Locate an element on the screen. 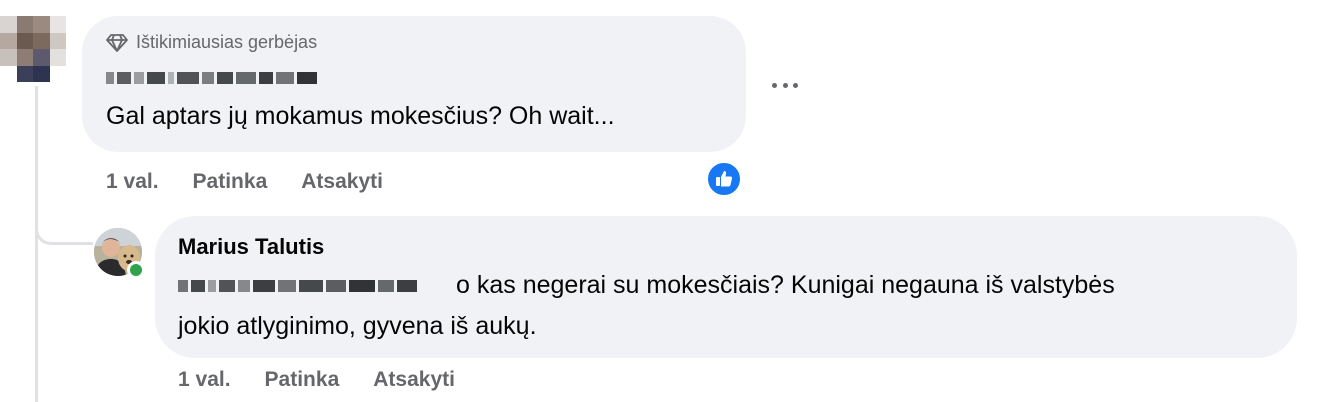 Image resolution: width=1342 pixels, height=402 pixels. reply-actions: 1 val. Patinka Atsakyti is located at coordinates (316, 380).